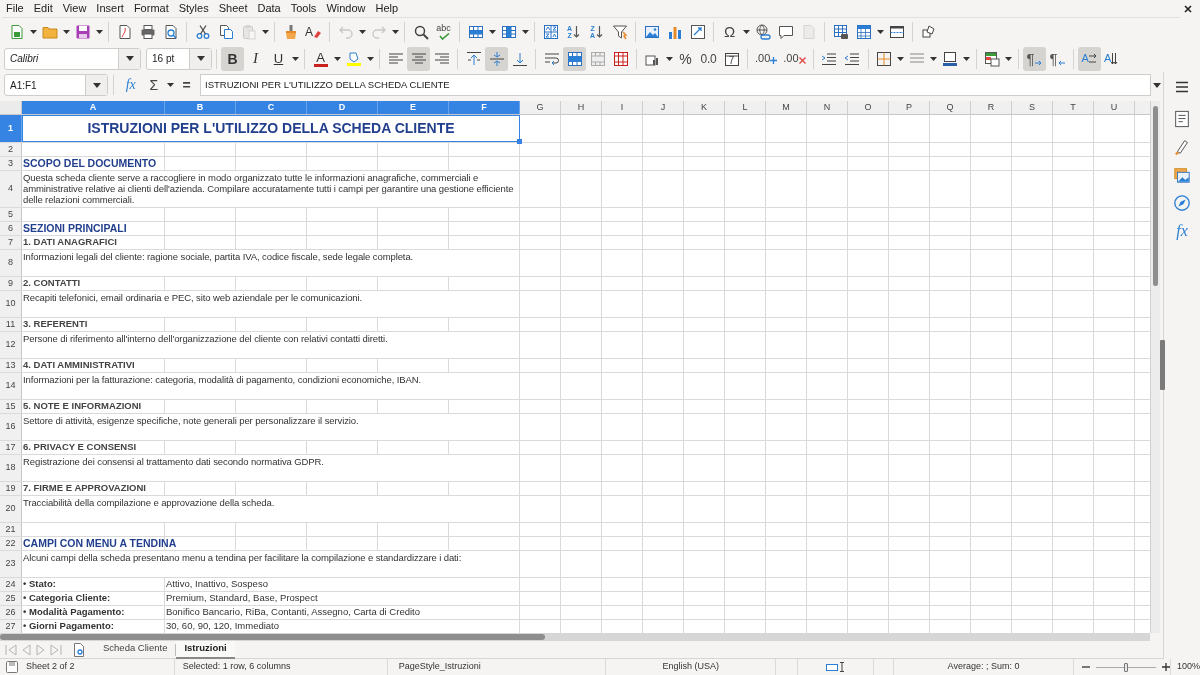 This screenshot has width=1200, height=675. I want to click on row-header: 17, so click(11, 447).